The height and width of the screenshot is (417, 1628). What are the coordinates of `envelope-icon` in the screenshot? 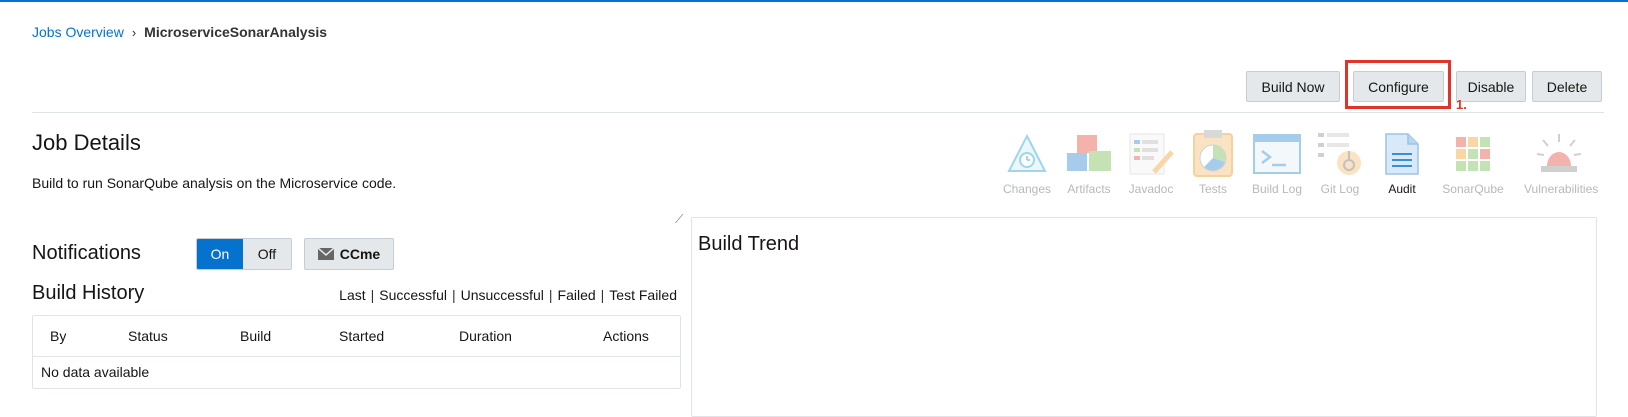 It's located at (325, 254).